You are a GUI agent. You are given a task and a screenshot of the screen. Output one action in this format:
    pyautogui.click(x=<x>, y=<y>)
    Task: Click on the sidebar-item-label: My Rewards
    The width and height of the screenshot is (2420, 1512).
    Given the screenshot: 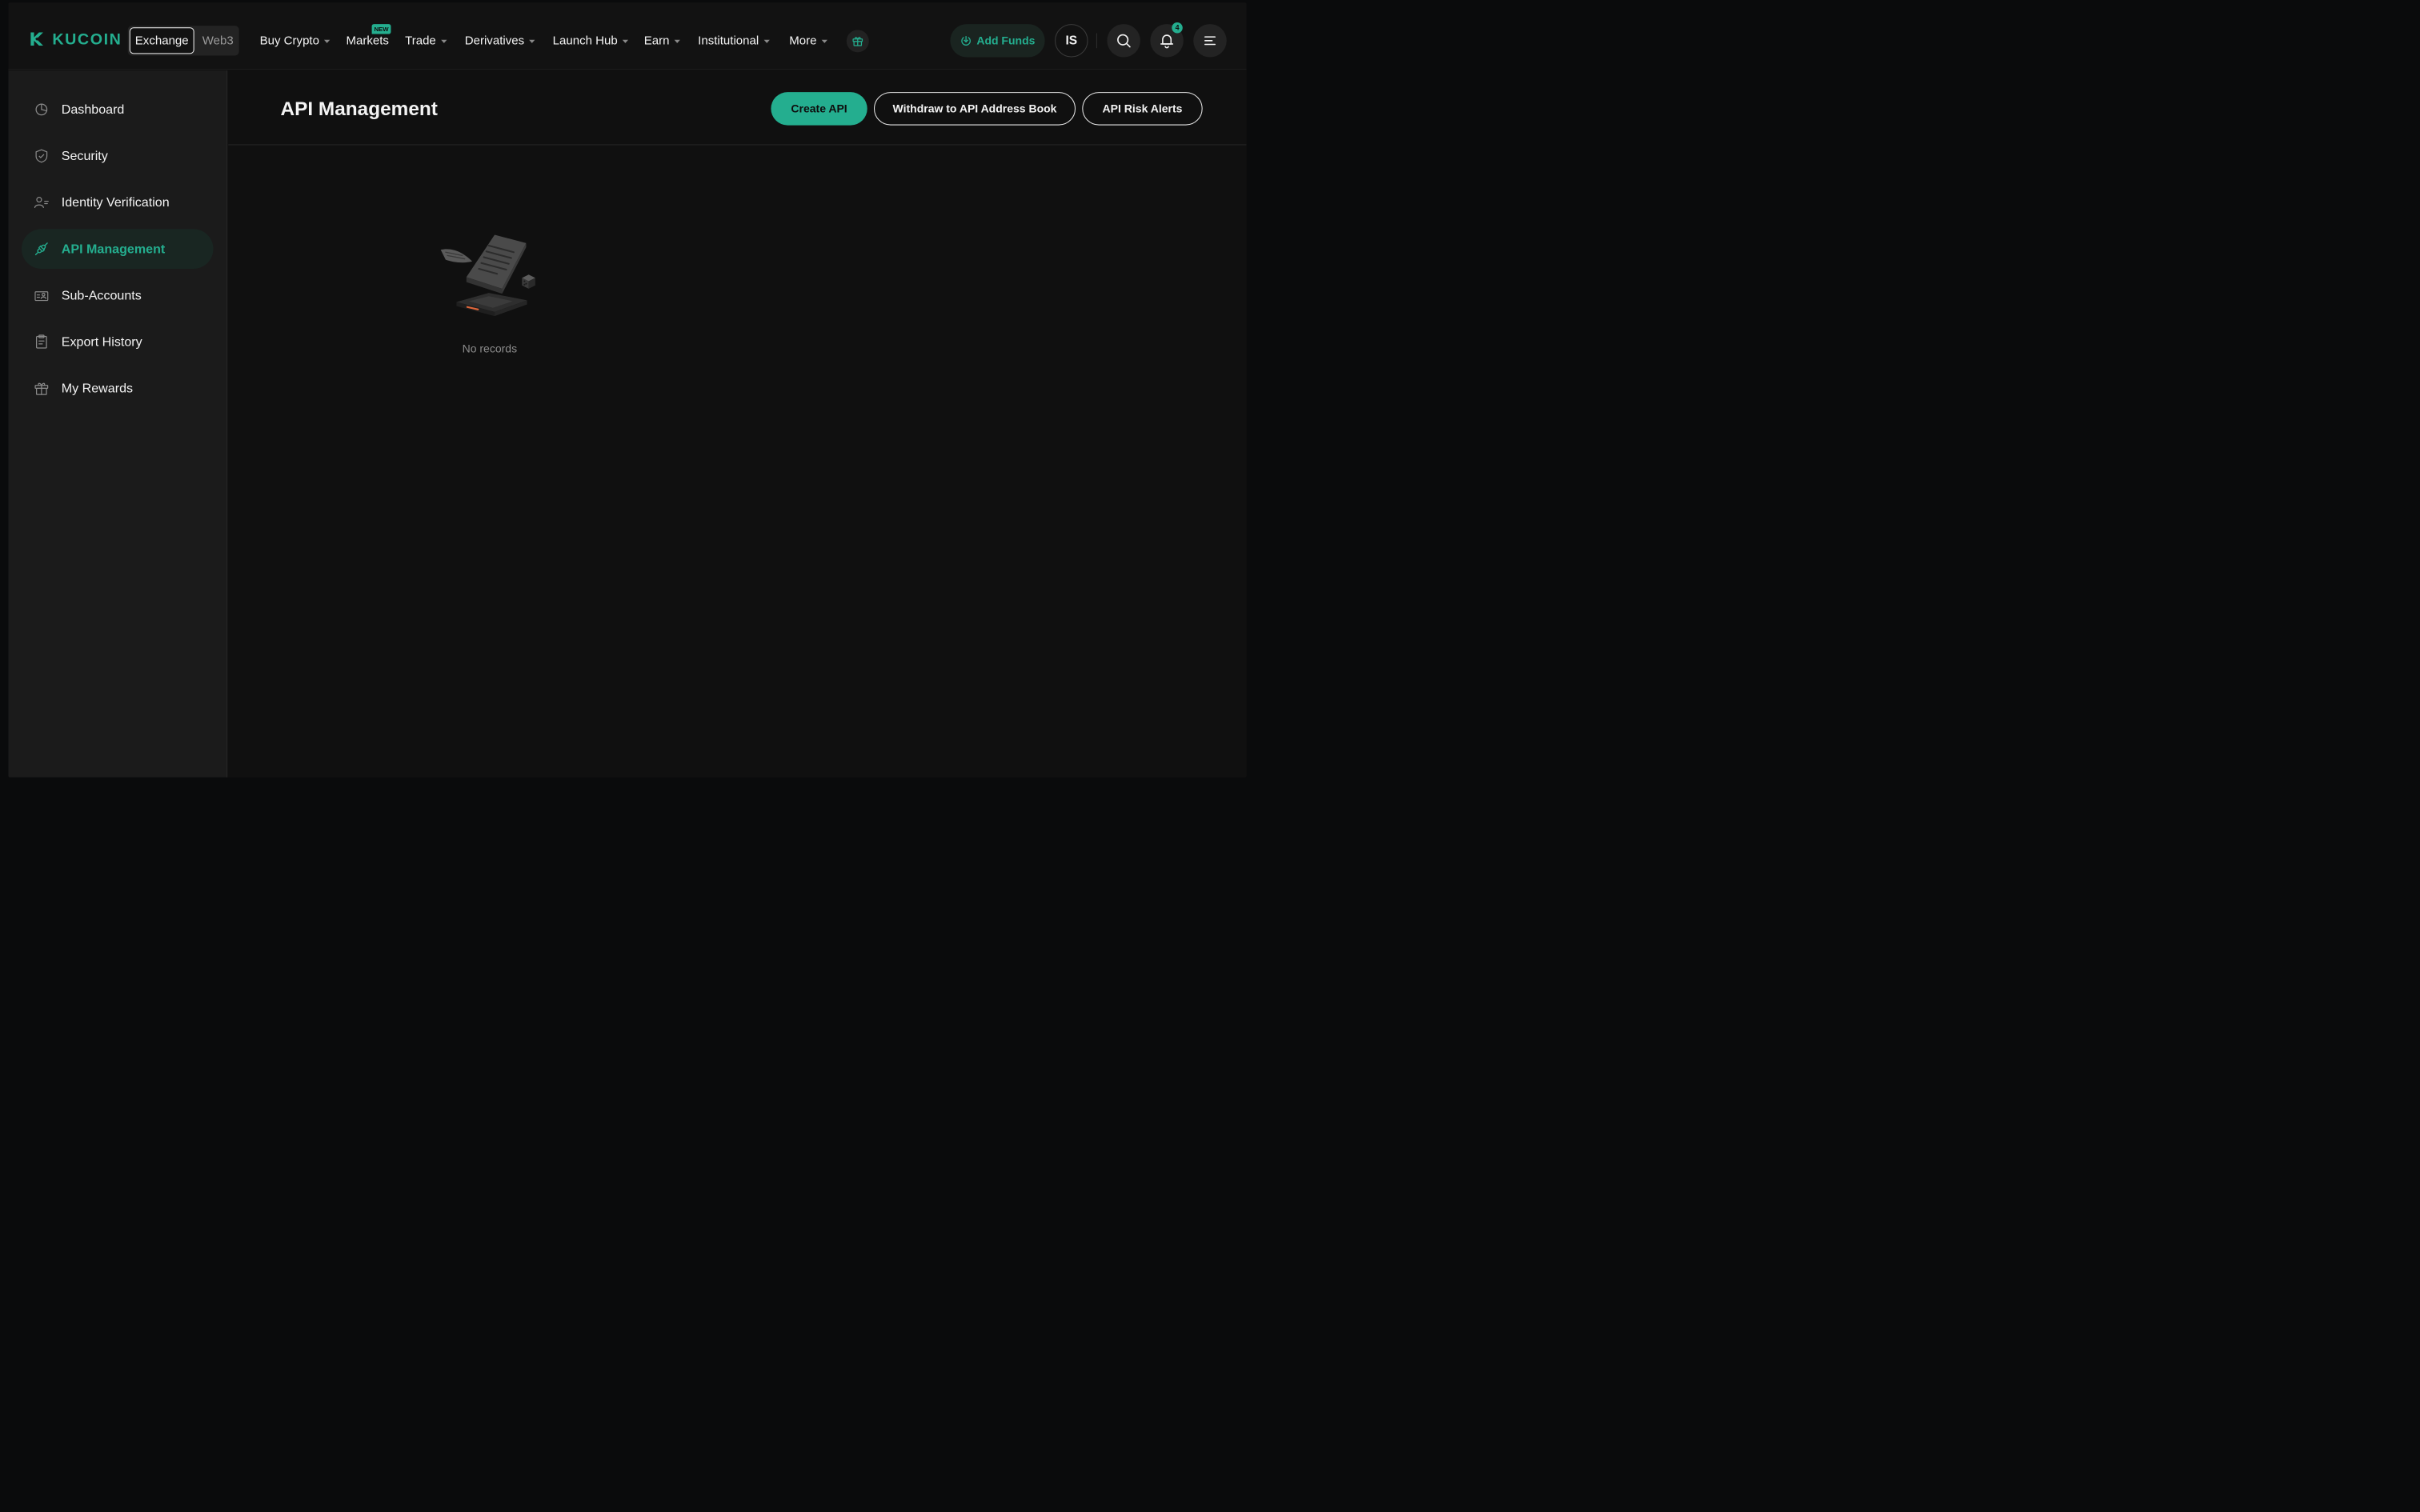 What is the action you would take?
    pyautogui.click(x=97, y=388)
    